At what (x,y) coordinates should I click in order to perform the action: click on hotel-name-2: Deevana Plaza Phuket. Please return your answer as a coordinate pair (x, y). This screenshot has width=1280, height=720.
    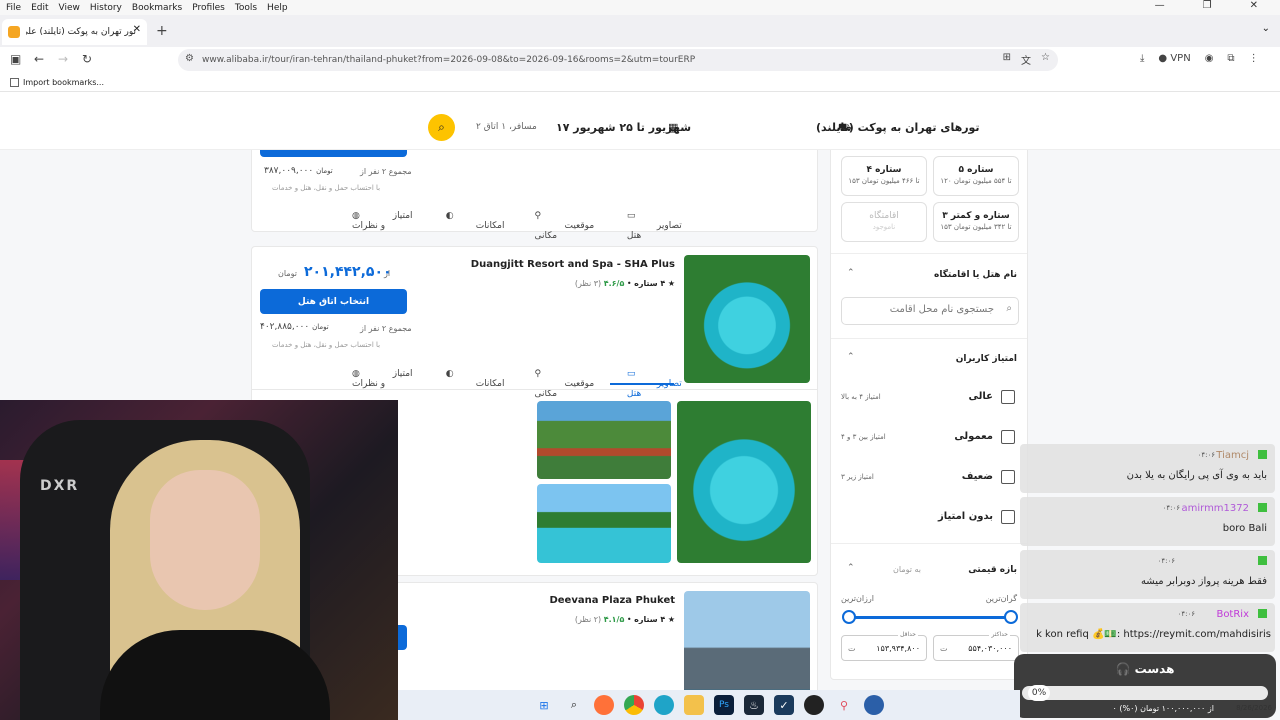
    Looking at the image, I should click on (612, 600).